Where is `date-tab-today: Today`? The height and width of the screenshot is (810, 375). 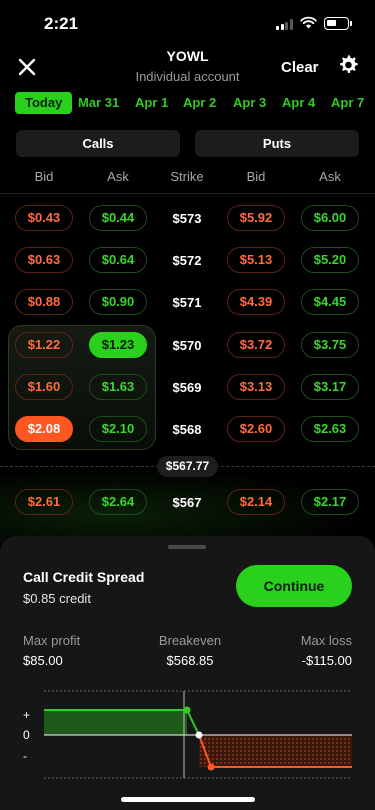
date-tab-today: Today is located at coordinates (44, 103).